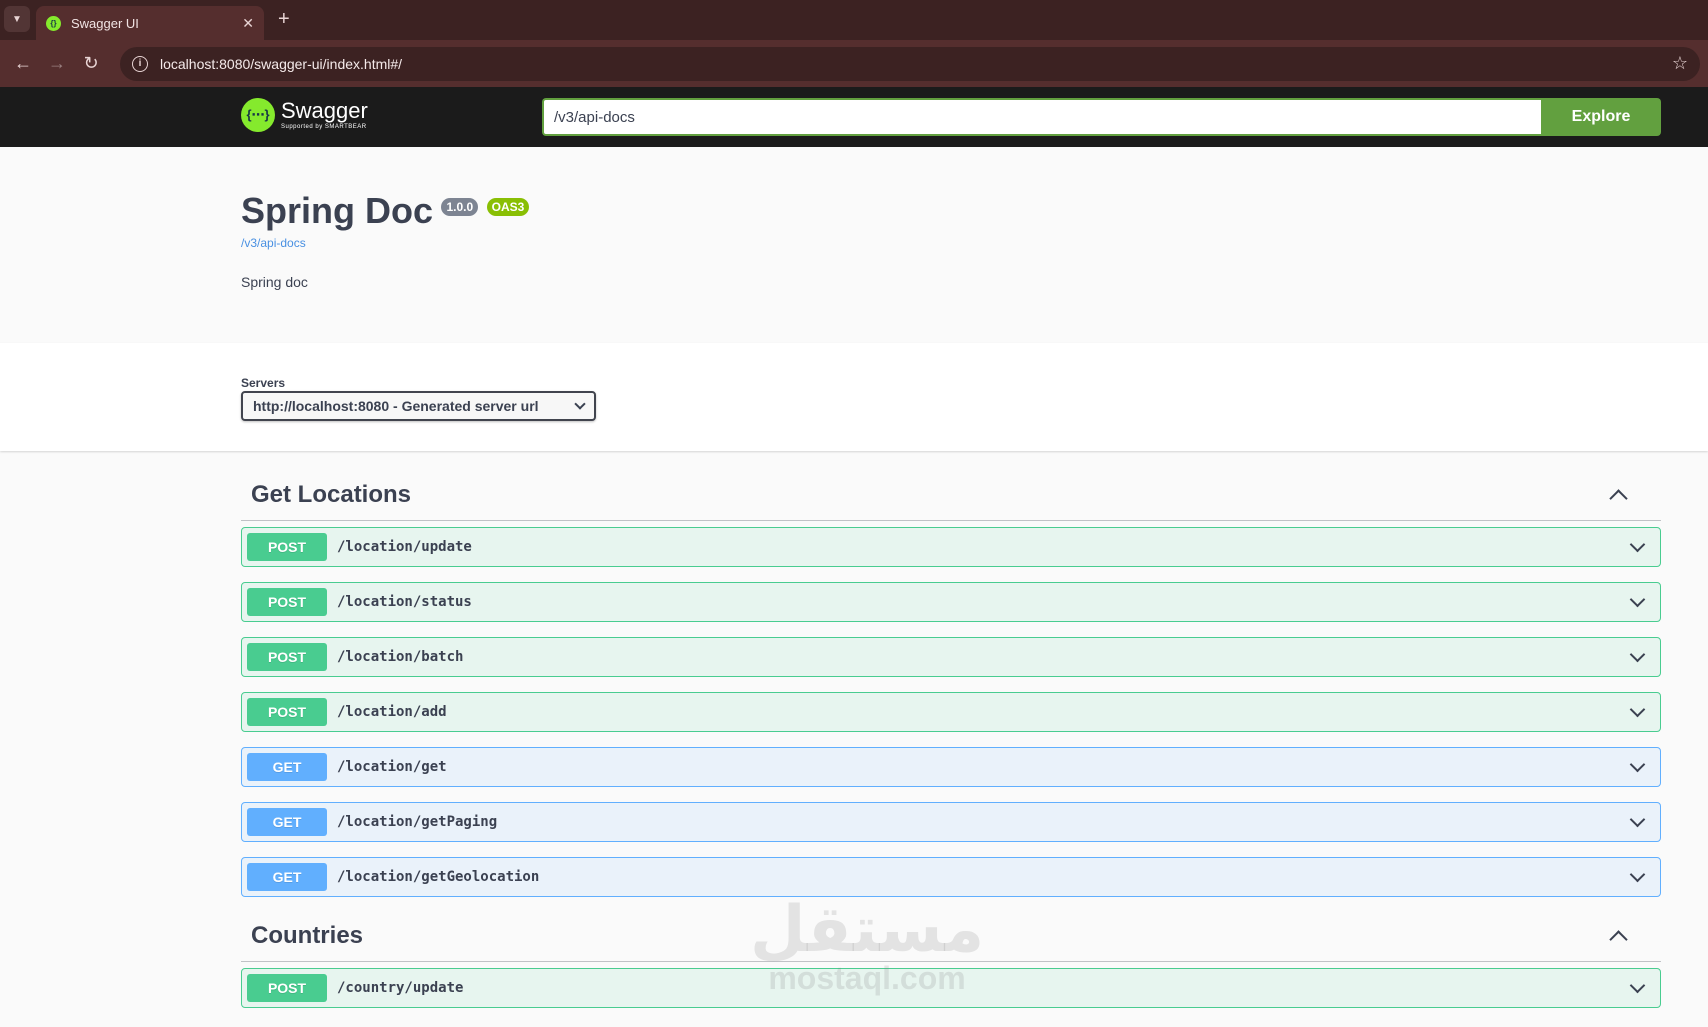 The width and height of the screenshot is (1708, 1027). I want to click on operation-path: /location/status, so click(404, 602).